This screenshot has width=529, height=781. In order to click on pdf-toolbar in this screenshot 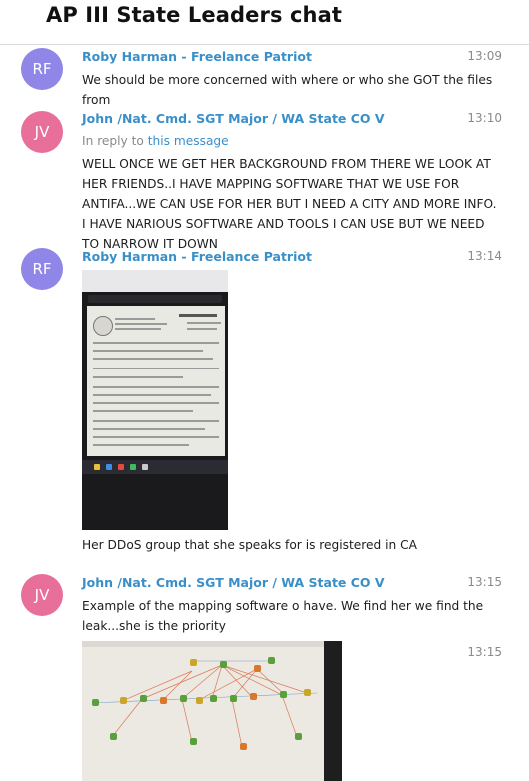, I will do `click(155, 299)`.